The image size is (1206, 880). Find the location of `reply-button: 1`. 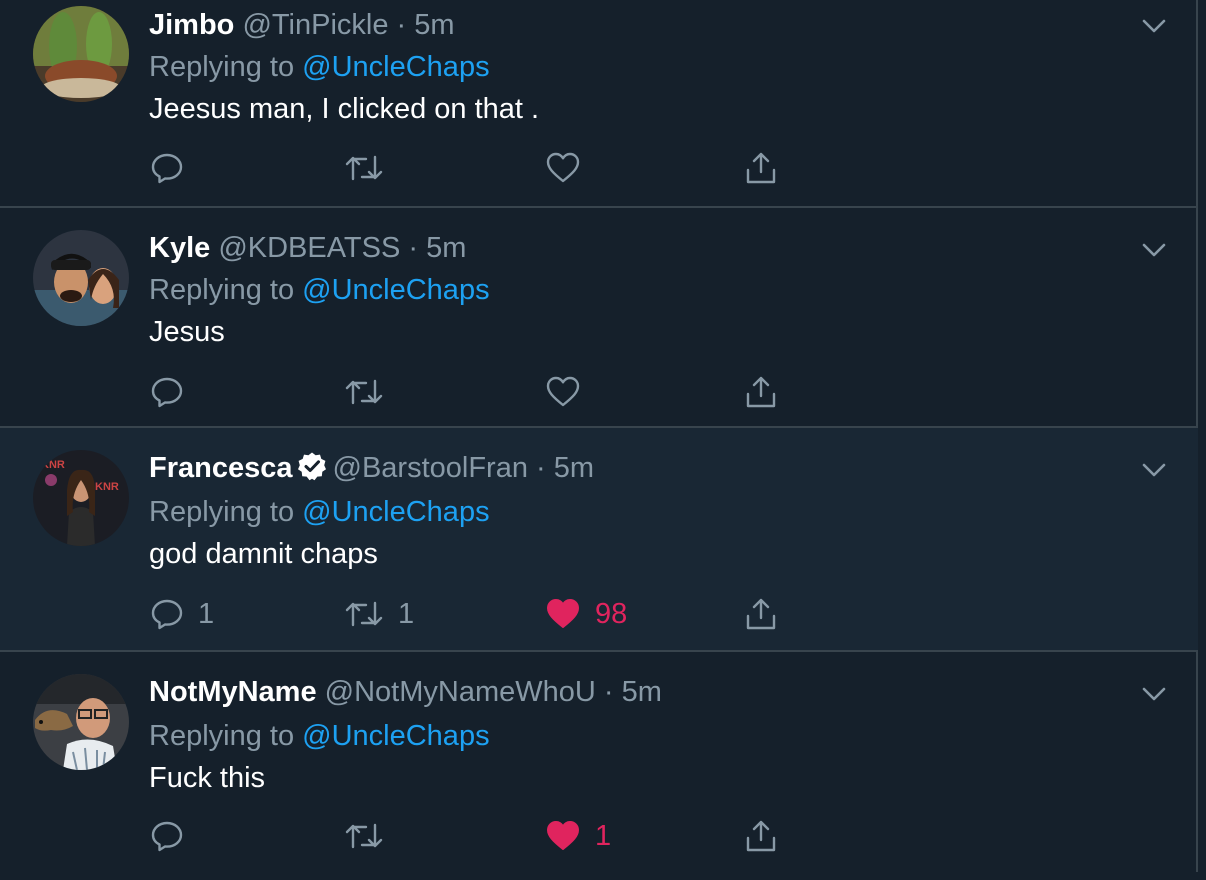

reply-button: 1 is located at coordinates (182, 614).